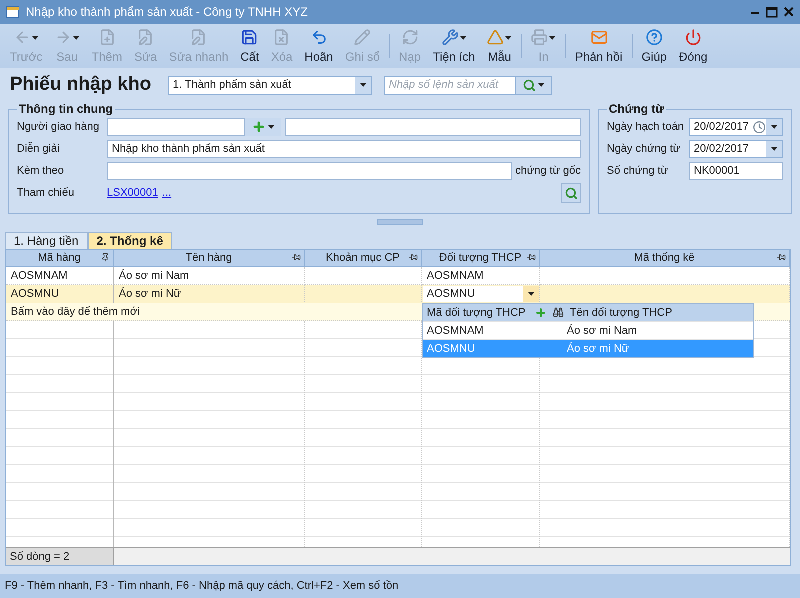  I want to click on field-suffix: chứng từ gốc, so click(548, 171).